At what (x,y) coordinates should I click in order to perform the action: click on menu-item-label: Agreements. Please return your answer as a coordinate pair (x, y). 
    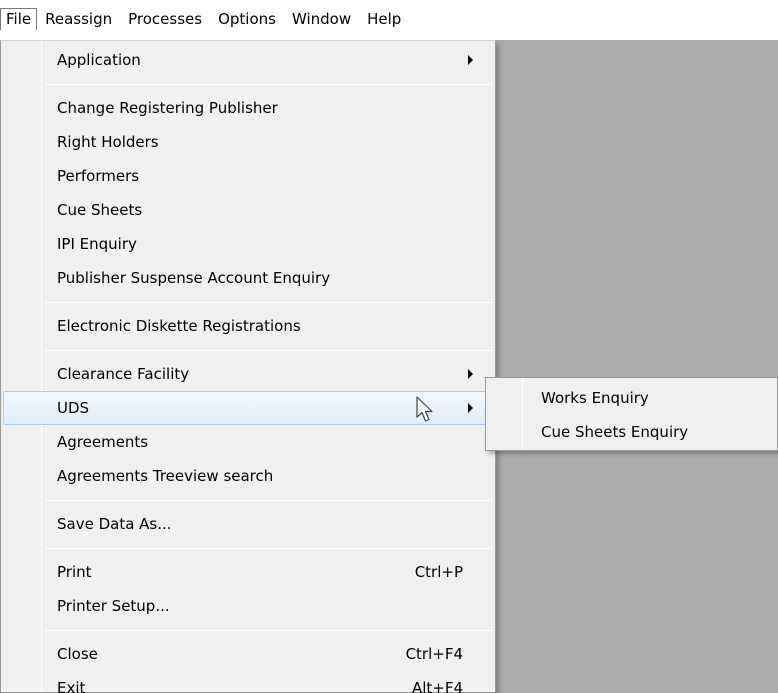
    Looking at the image, I should click on (103, 442).